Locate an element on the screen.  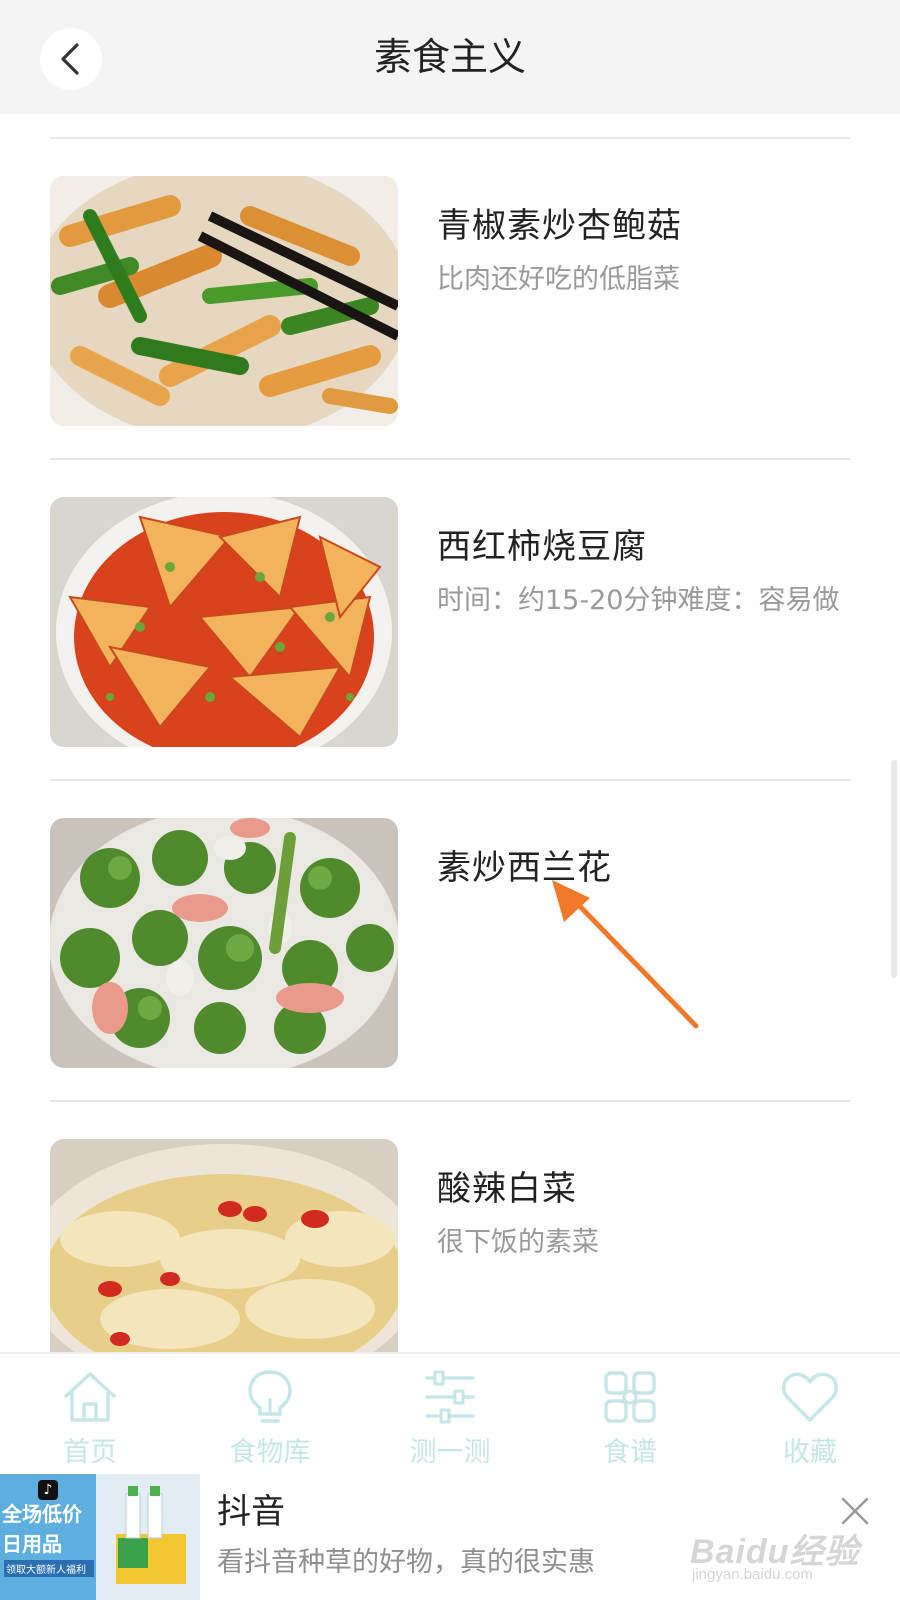
tab-label: 首页 is located at coordinates (90, 1452).